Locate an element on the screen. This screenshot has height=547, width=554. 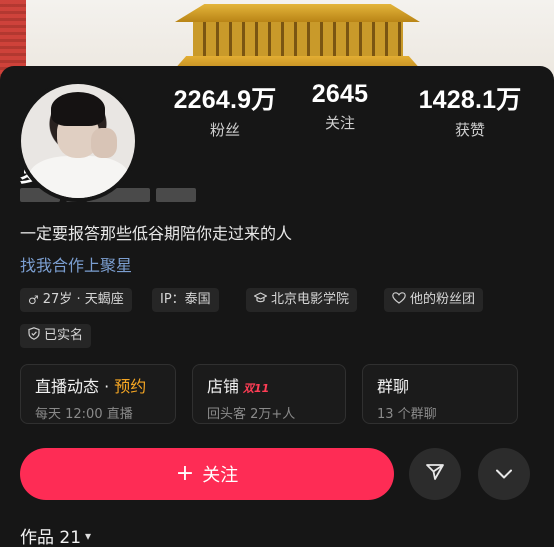
live-title: 直播动态 is located at coordinates (67, 386).